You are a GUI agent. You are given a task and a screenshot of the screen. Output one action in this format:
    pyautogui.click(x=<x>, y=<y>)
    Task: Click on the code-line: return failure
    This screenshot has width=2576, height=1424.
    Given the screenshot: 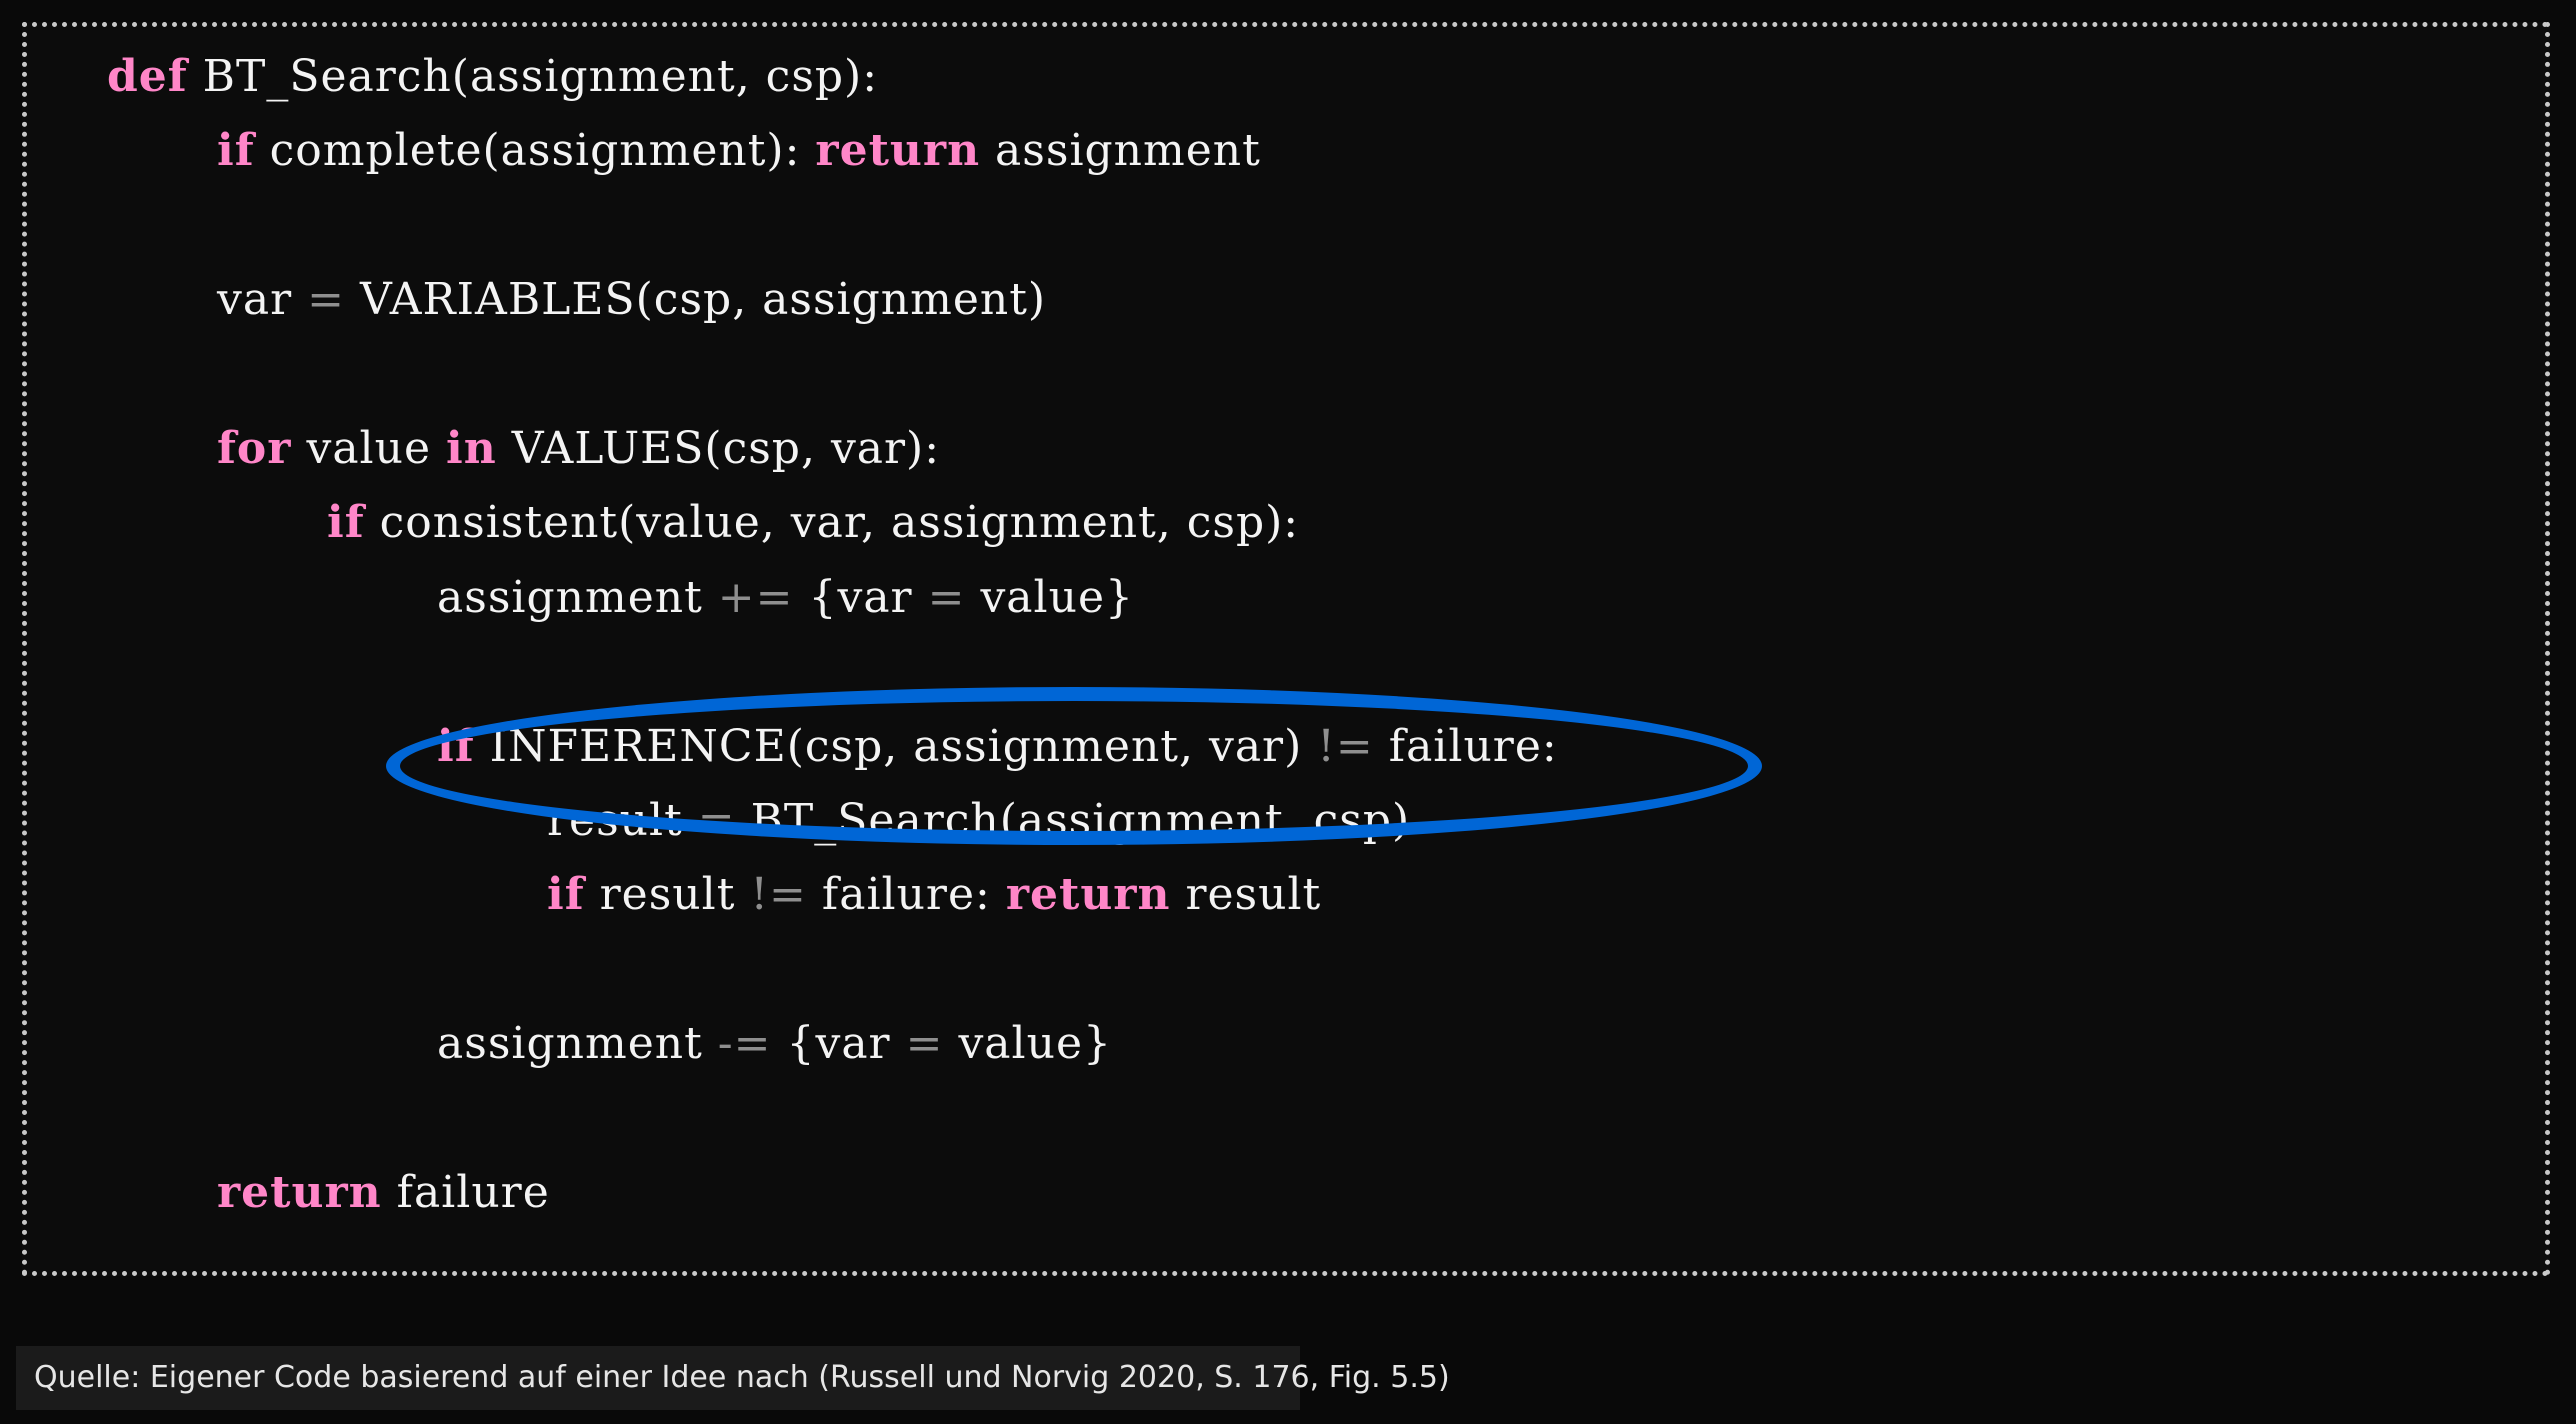 What is the action you would take?
    pyautogui.click(x=383, y=1193)
    